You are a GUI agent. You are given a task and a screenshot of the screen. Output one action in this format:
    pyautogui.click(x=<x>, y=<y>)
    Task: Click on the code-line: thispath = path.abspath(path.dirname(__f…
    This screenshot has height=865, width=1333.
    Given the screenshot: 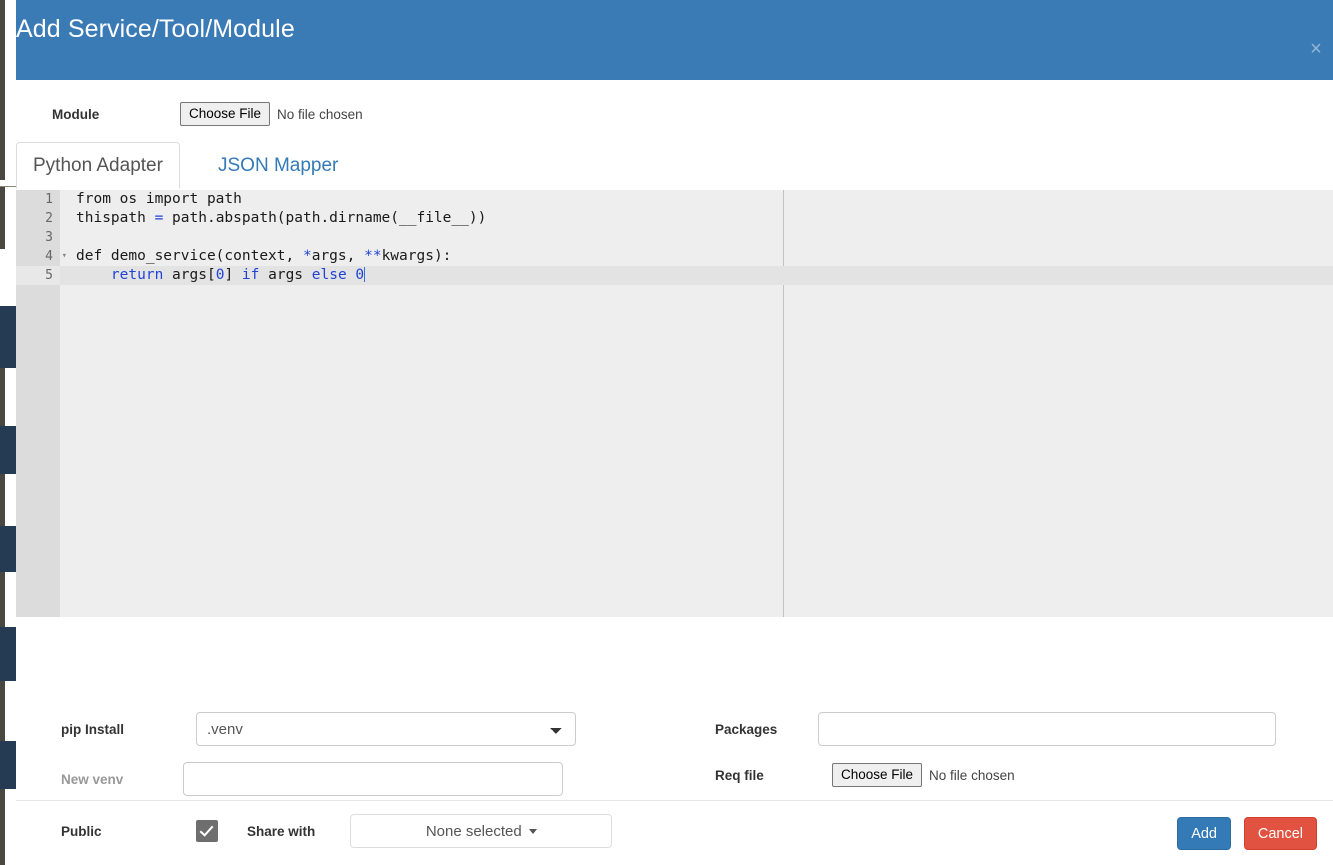 What is the action you would take?
    pyautogui.click(x=281, y=218)
    